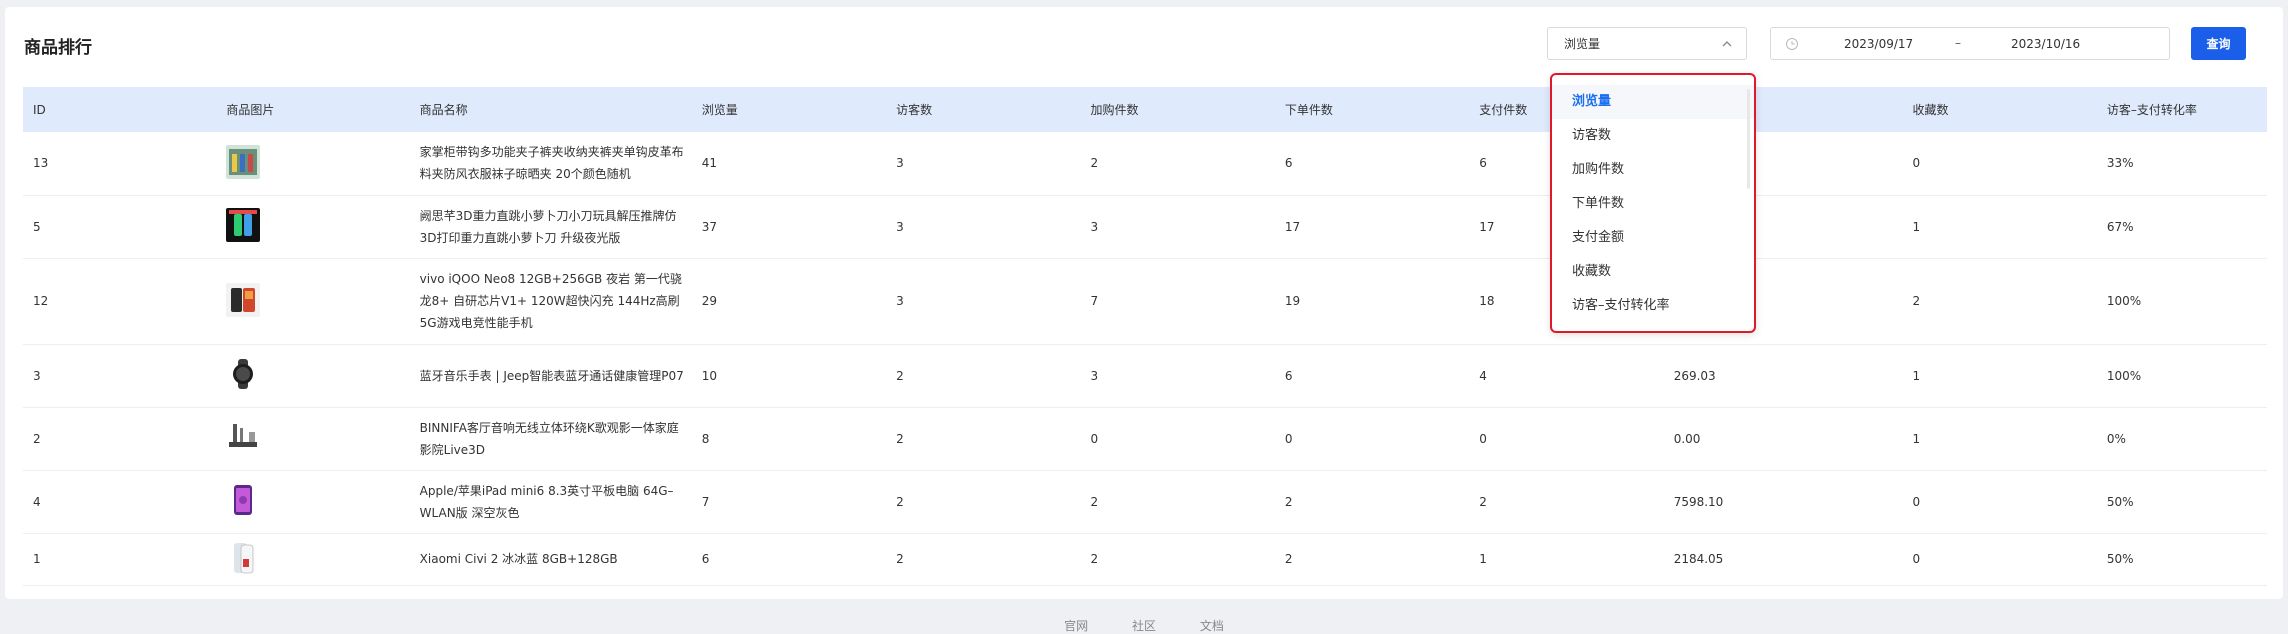 Image resolution: width=2288 pixels, height=634 pixels. Describe the element at coordinates (2181, 439) in the screenshot. I see `cell-conversion: 0%` at that location.